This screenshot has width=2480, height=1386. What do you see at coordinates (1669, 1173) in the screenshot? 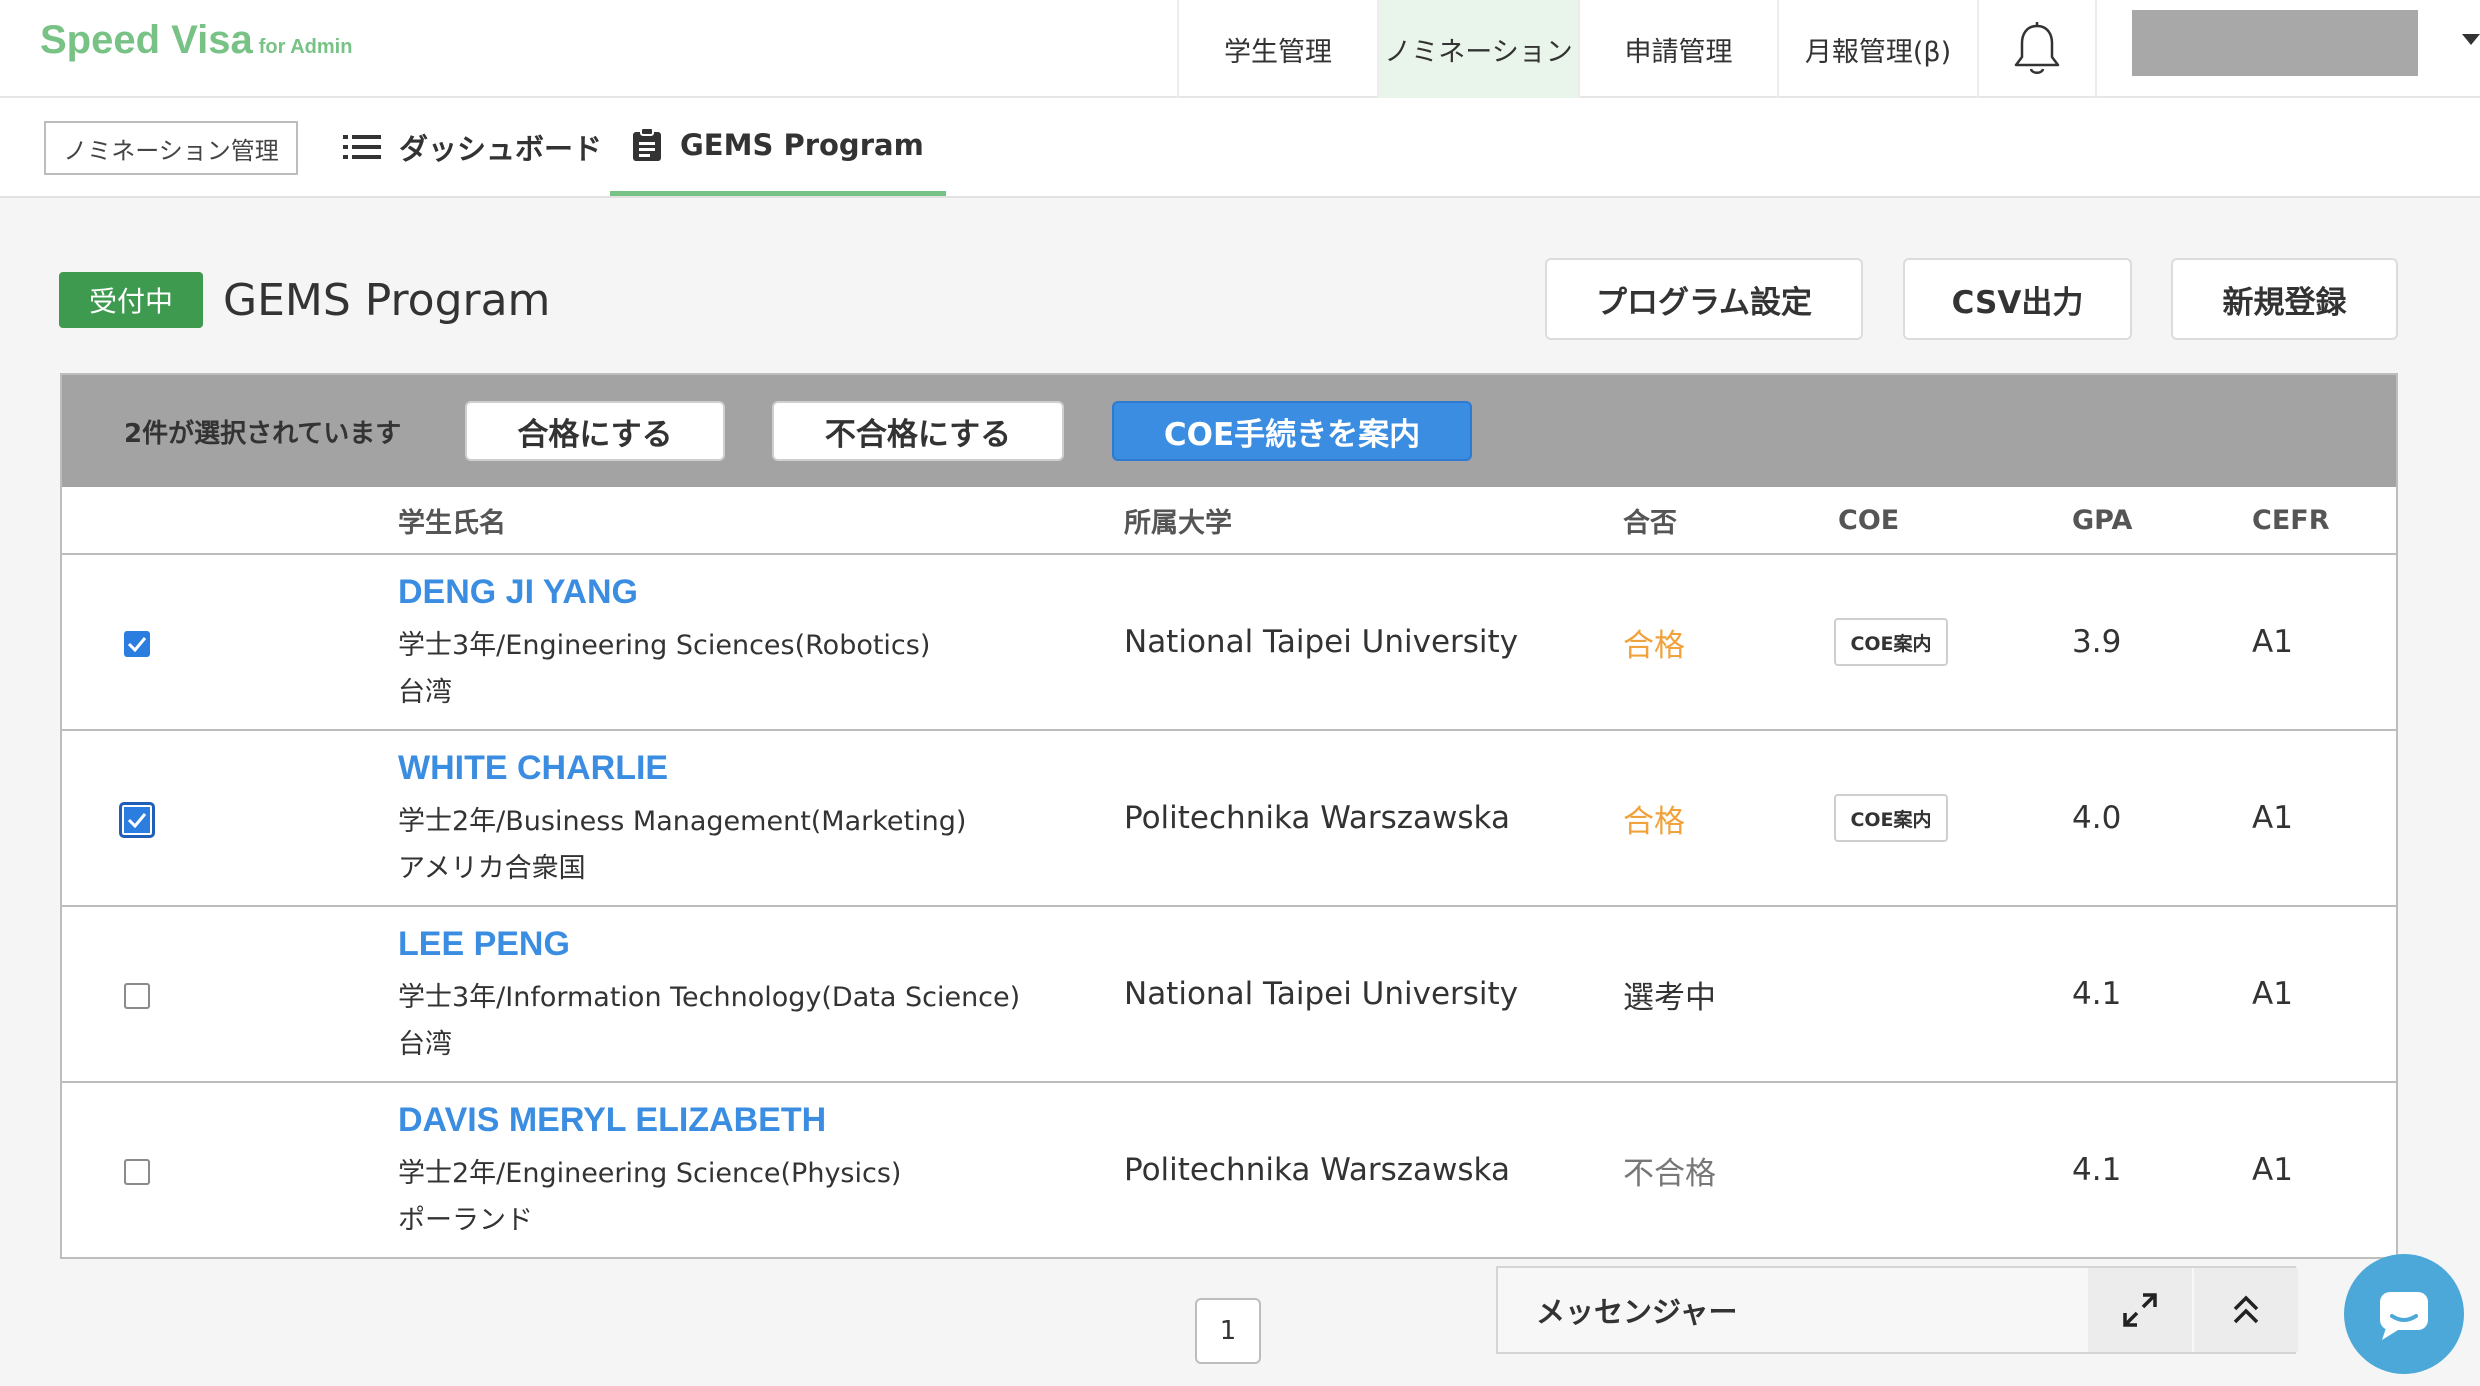
I see `result-cell: 不合格` at bounding box center [1669, 1173].